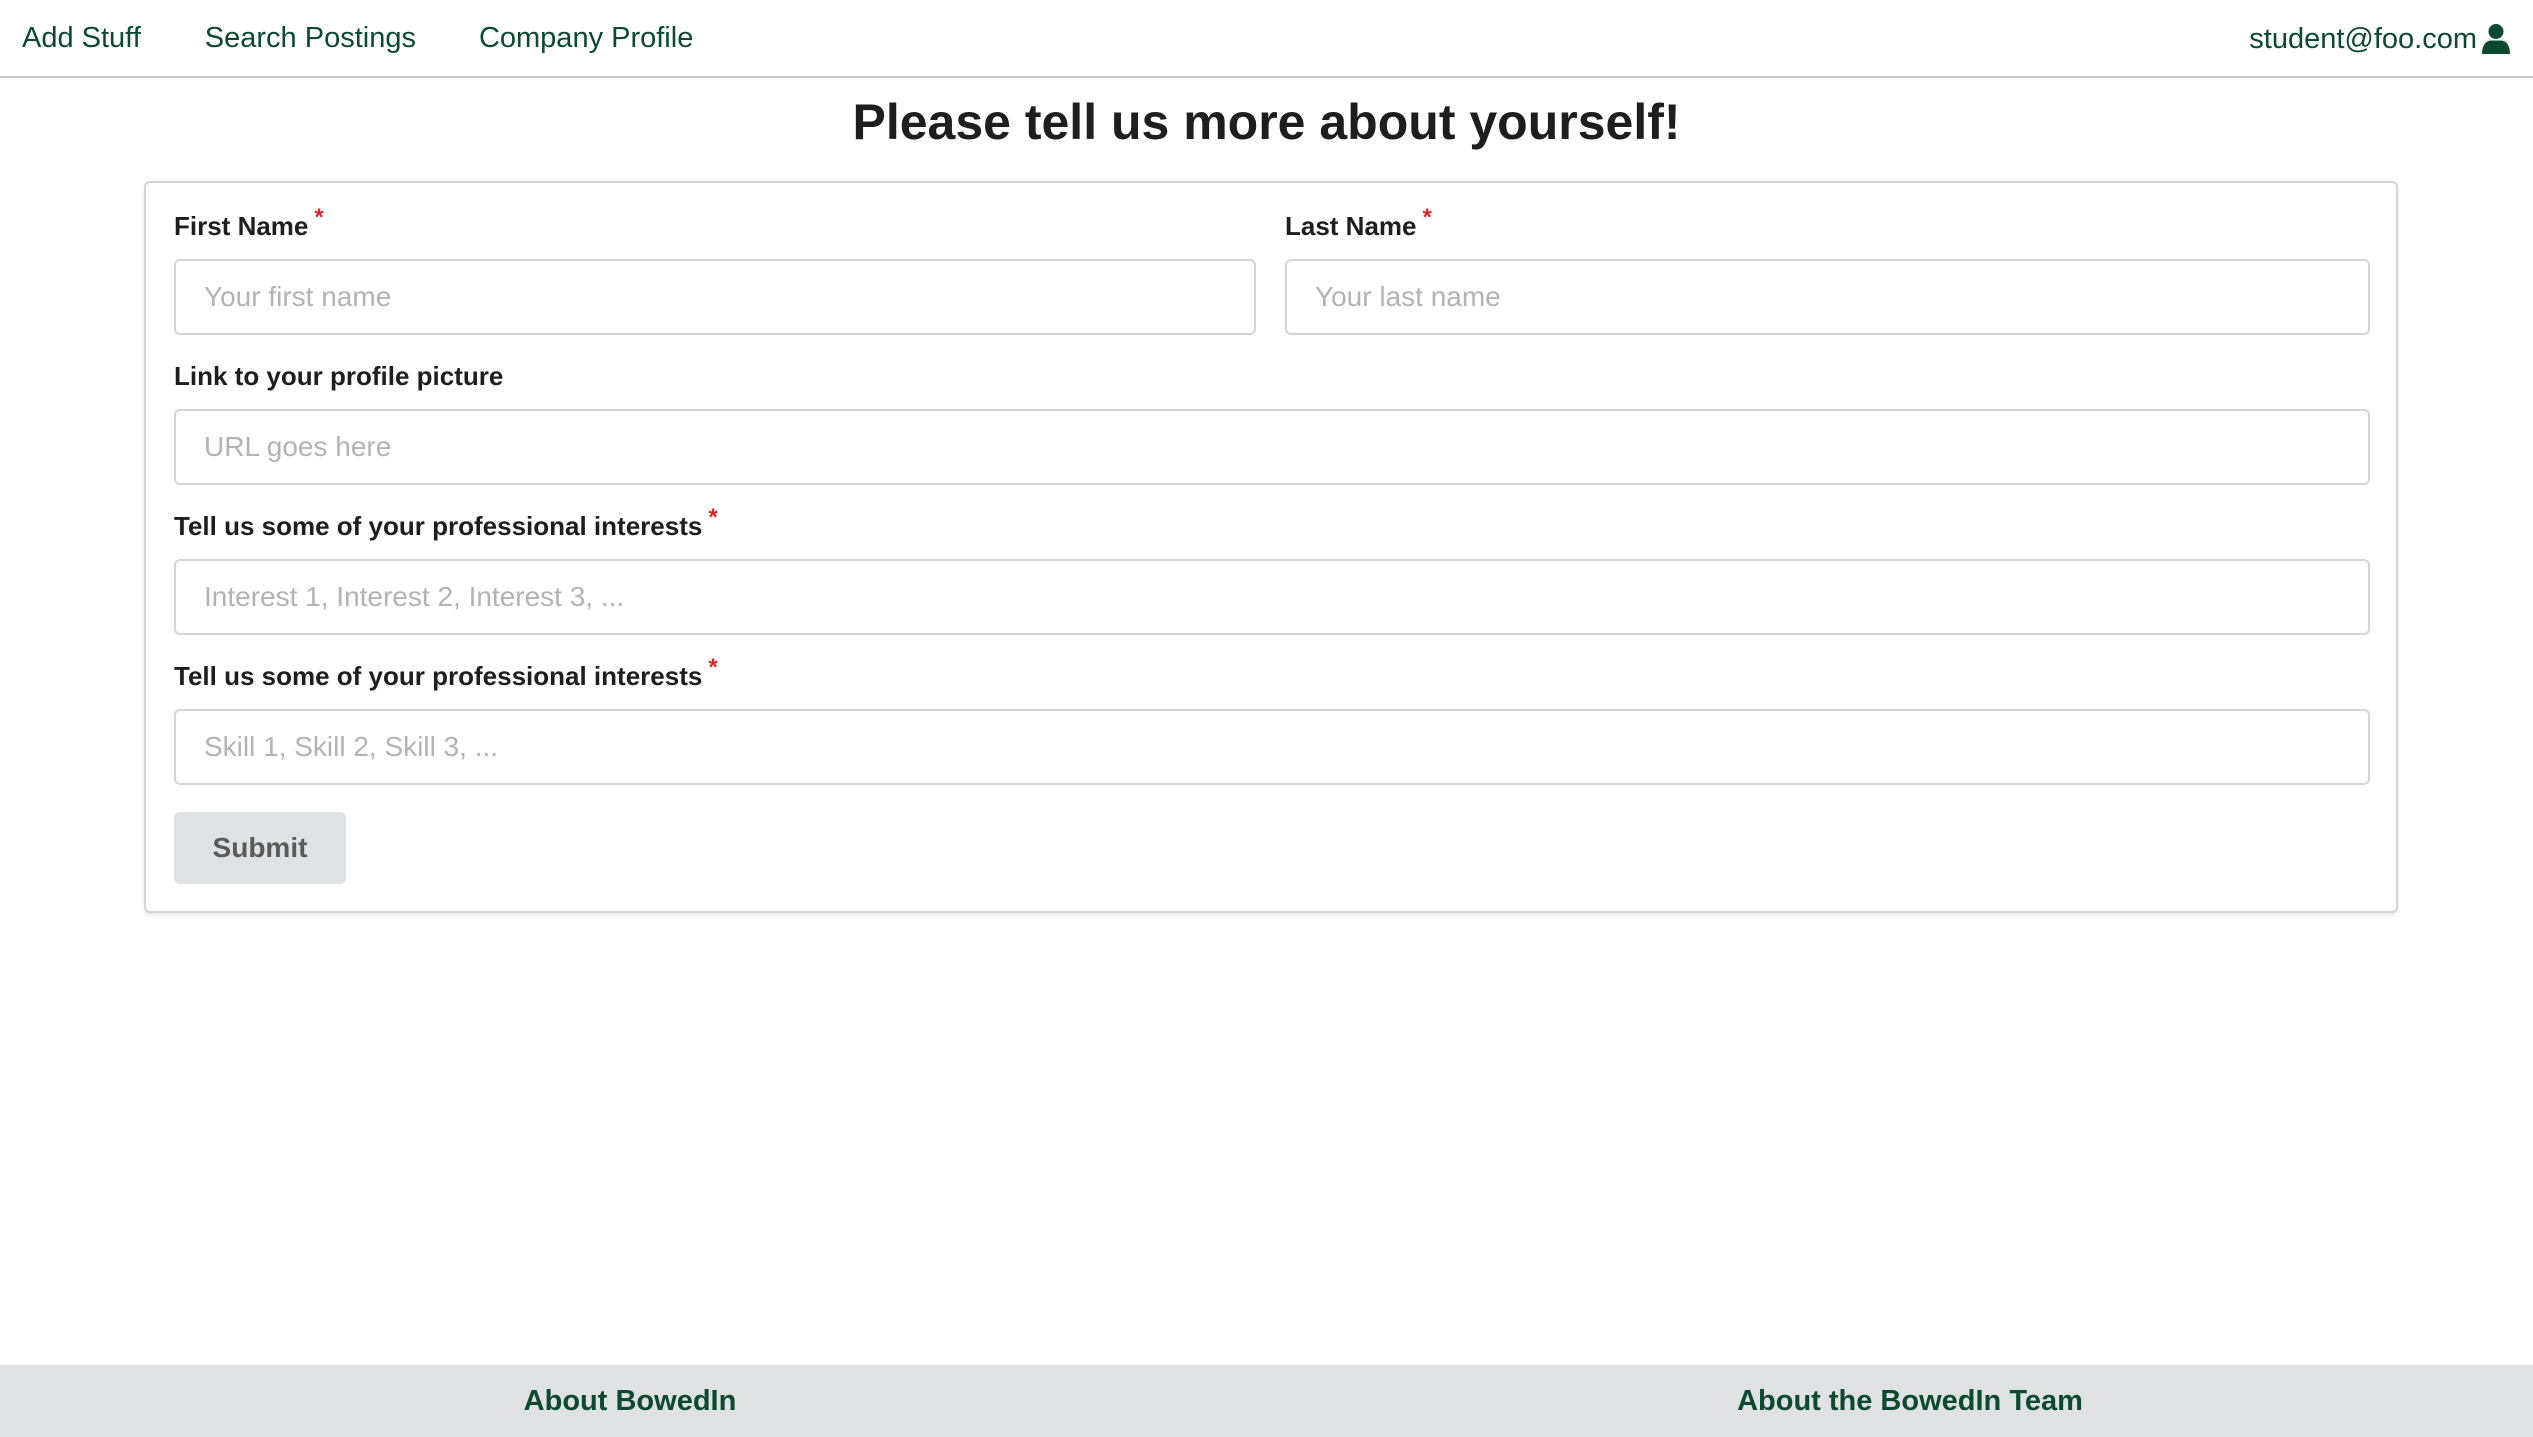 The image size is (2533, 1437). What do you see at coordinates (715, 297) in the screenshot?
I see `first-name-input` at bounding box center [715, 297].